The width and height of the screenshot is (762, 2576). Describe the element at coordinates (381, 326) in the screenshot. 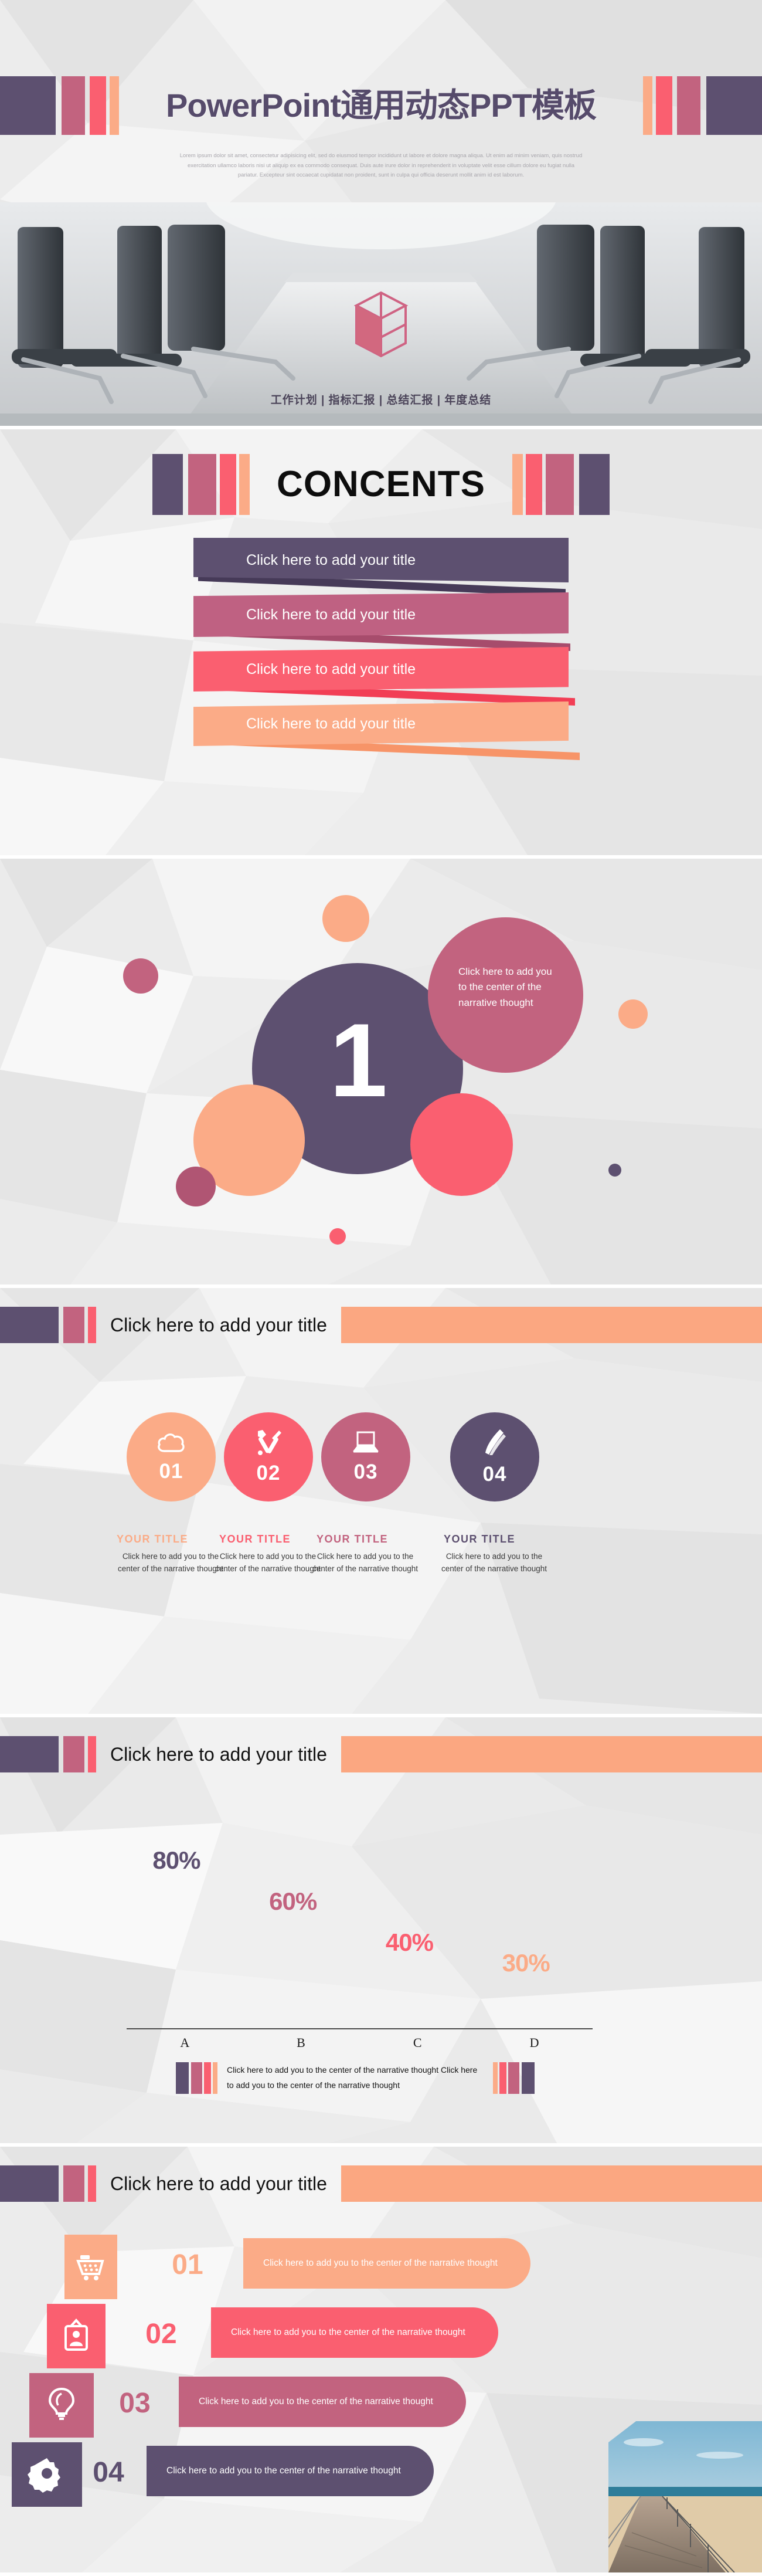

I see `cube-logo` at that location.